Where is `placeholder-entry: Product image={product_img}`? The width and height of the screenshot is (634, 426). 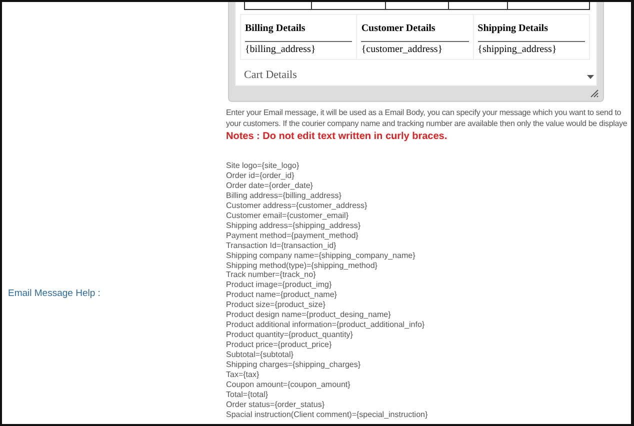 placeholder-entry: Product image={product_img} is located at coordinates (279, 285).